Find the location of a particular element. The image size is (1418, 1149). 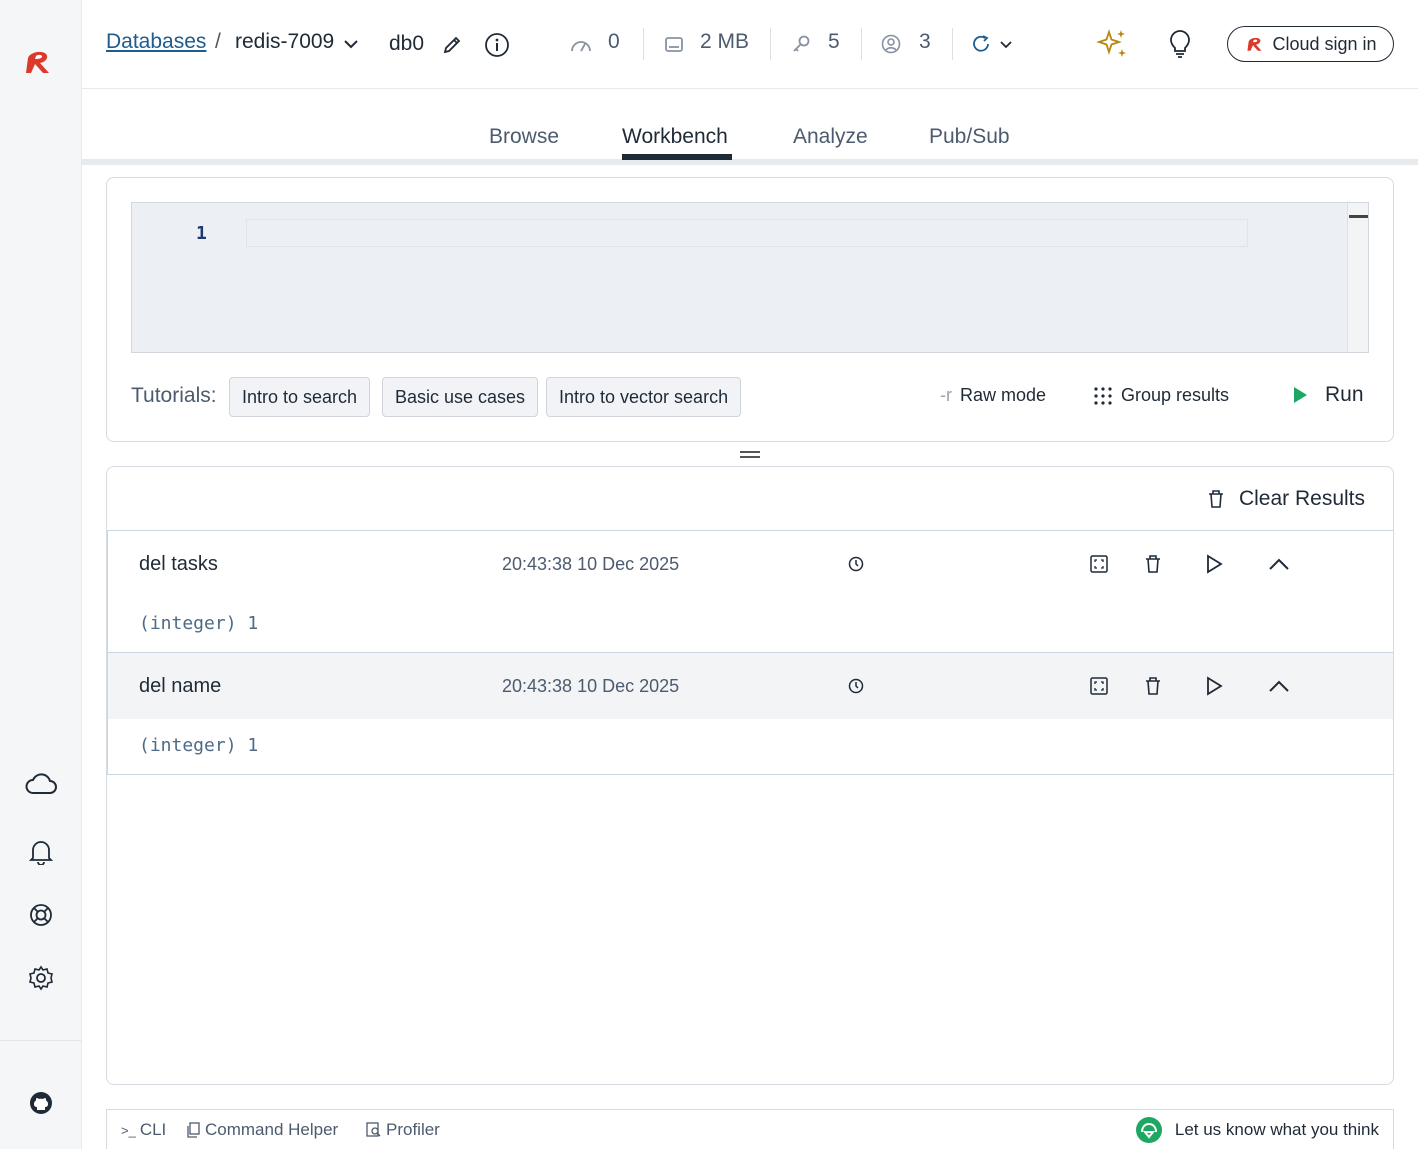

memory-disk-icon is located at coordinates (674, 44).